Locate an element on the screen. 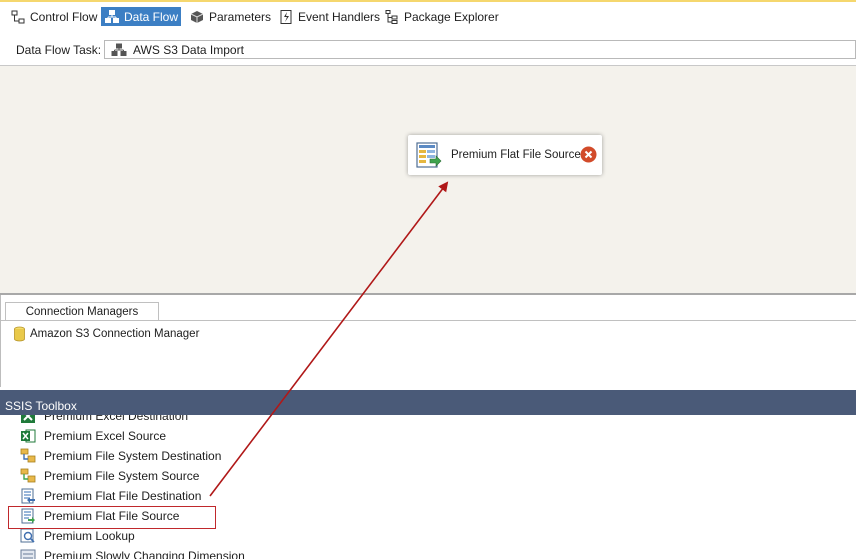  tab-bar-edge is located at coordinates (428, 1).